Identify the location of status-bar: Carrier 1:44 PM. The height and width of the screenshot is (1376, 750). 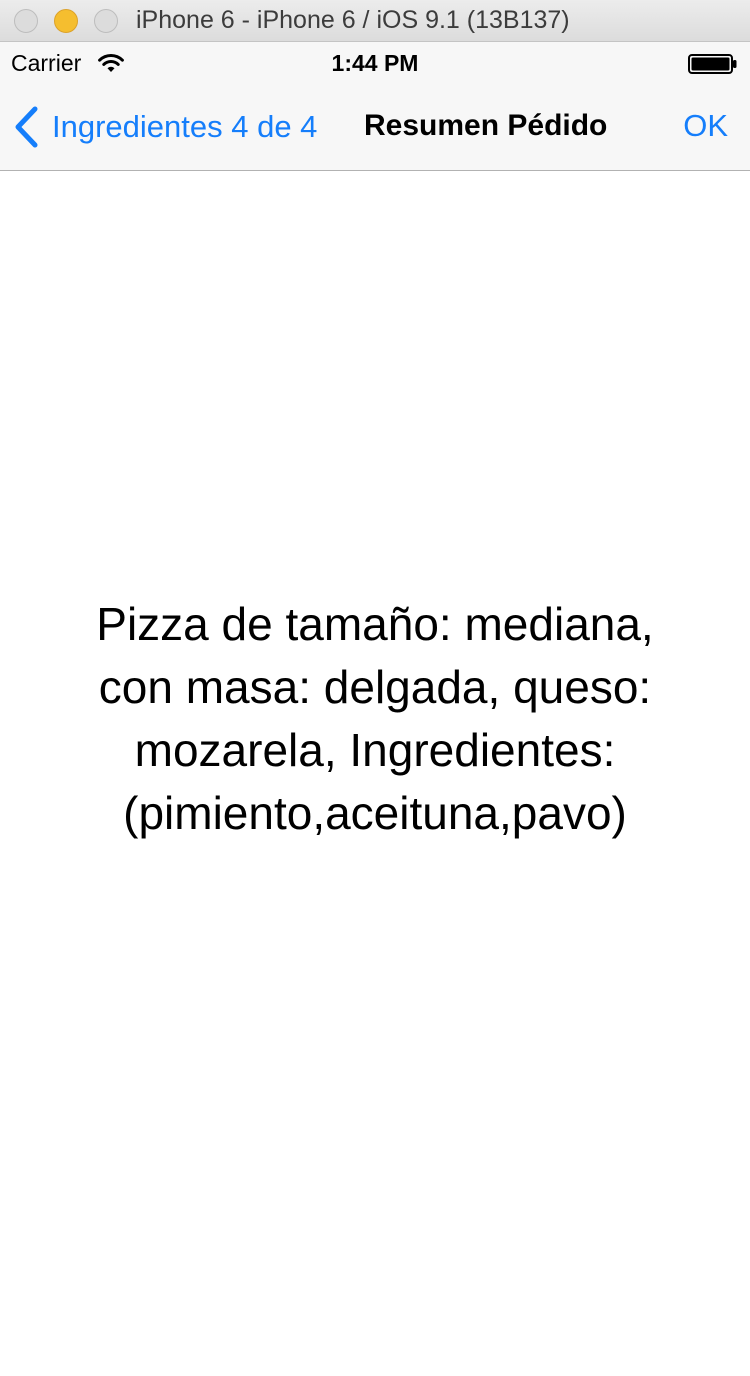
(375, 63).